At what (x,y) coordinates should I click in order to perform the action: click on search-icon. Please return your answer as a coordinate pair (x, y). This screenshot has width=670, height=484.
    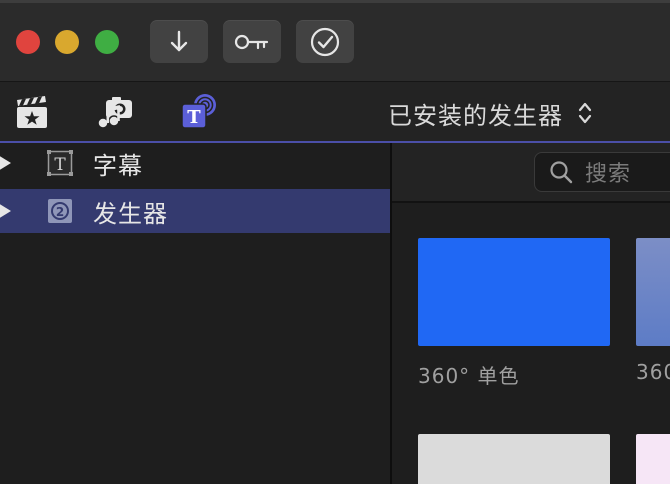
    Looking at the image, I should click on (561, 172).